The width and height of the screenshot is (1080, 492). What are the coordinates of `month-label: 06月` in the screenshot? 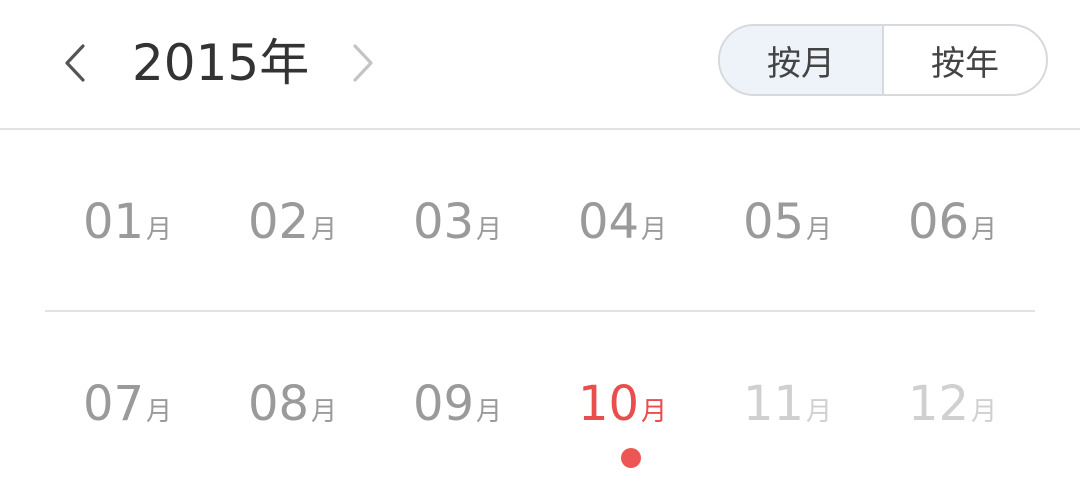 It's located at (952, 222).